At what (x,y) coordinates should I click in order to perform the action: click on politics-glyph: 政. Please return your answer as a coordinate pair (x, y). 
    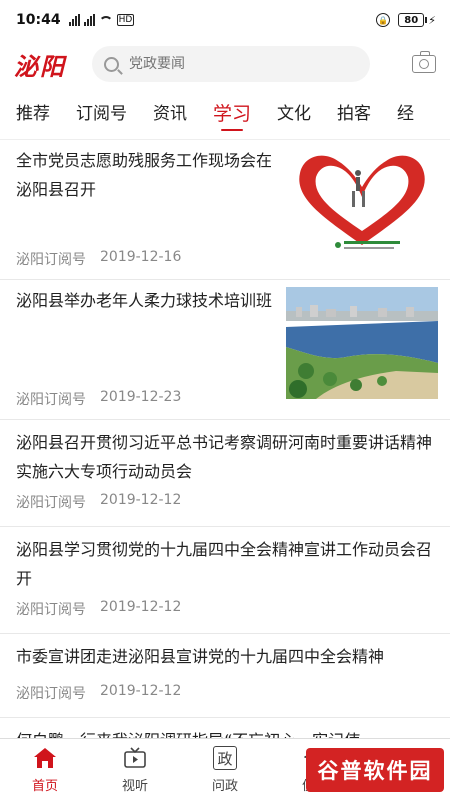
    Looking at the image, I should click on (225, 758).